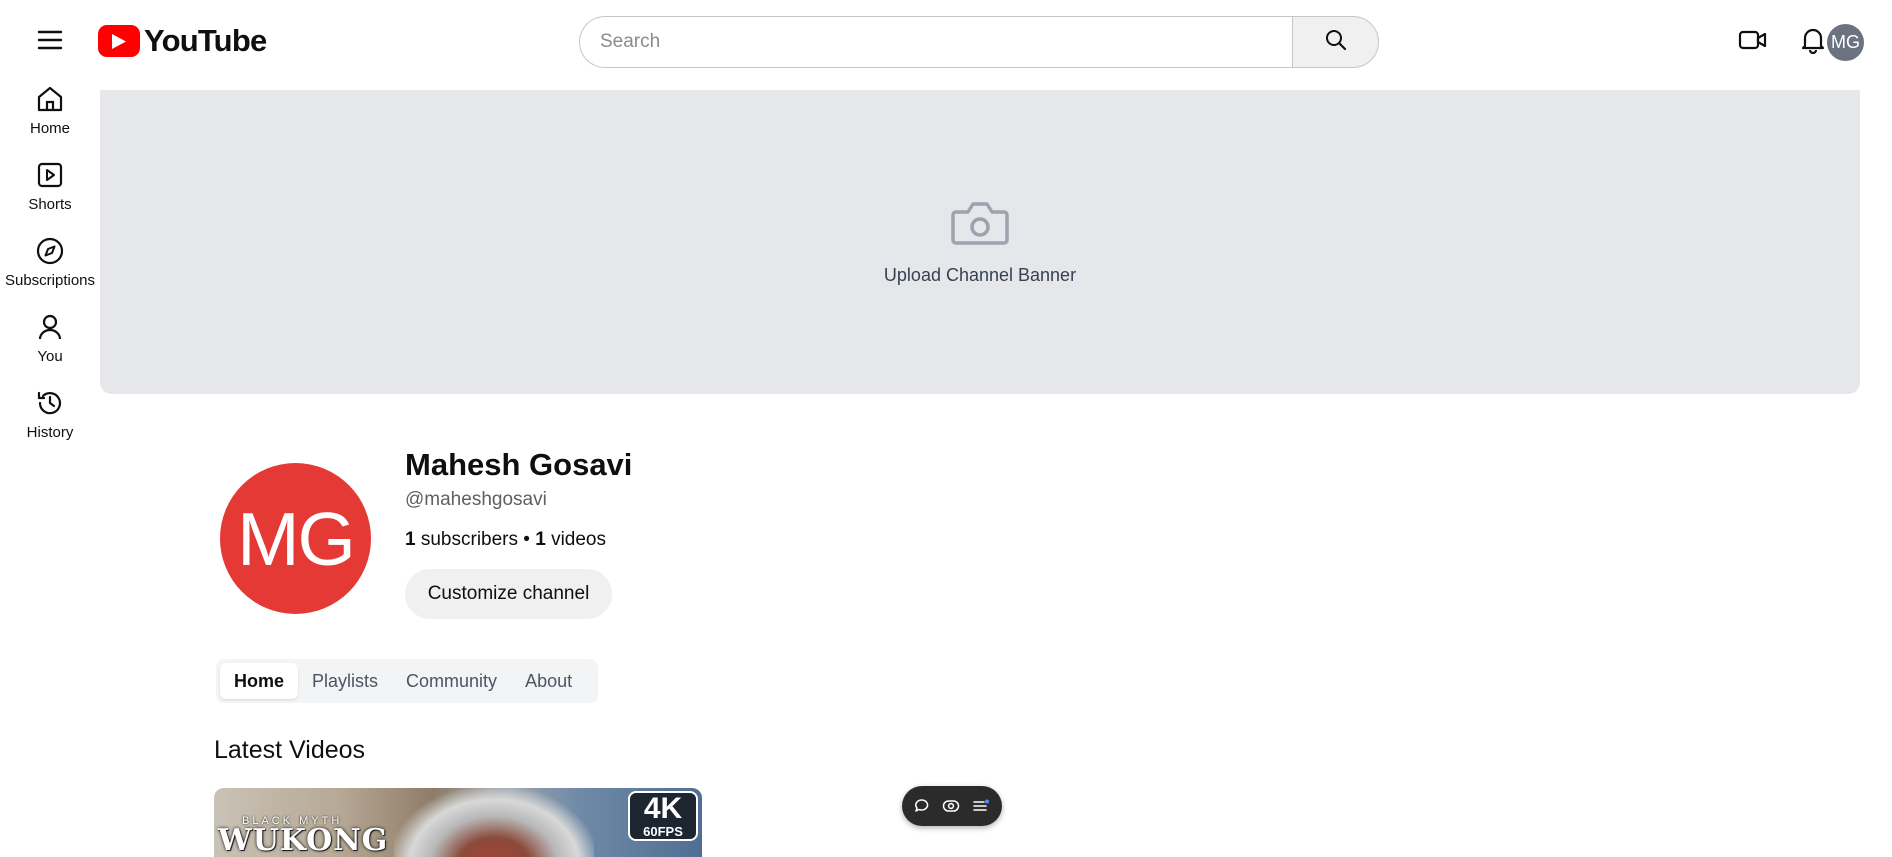  What do you see at coordinates (1845, 42) in the screenshot?
I see `account-avatar: MG` at bounding box center [1845, 42].